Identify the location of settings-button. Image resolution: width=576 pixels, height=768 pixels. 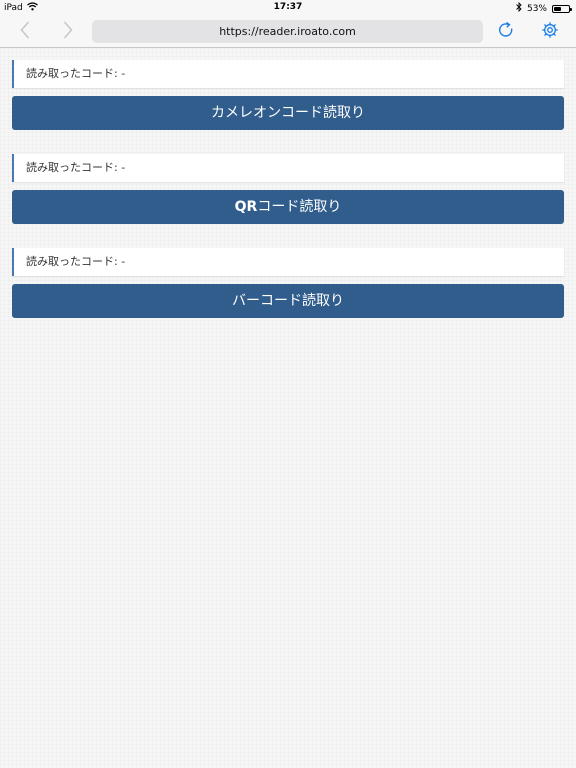
(550, 32).